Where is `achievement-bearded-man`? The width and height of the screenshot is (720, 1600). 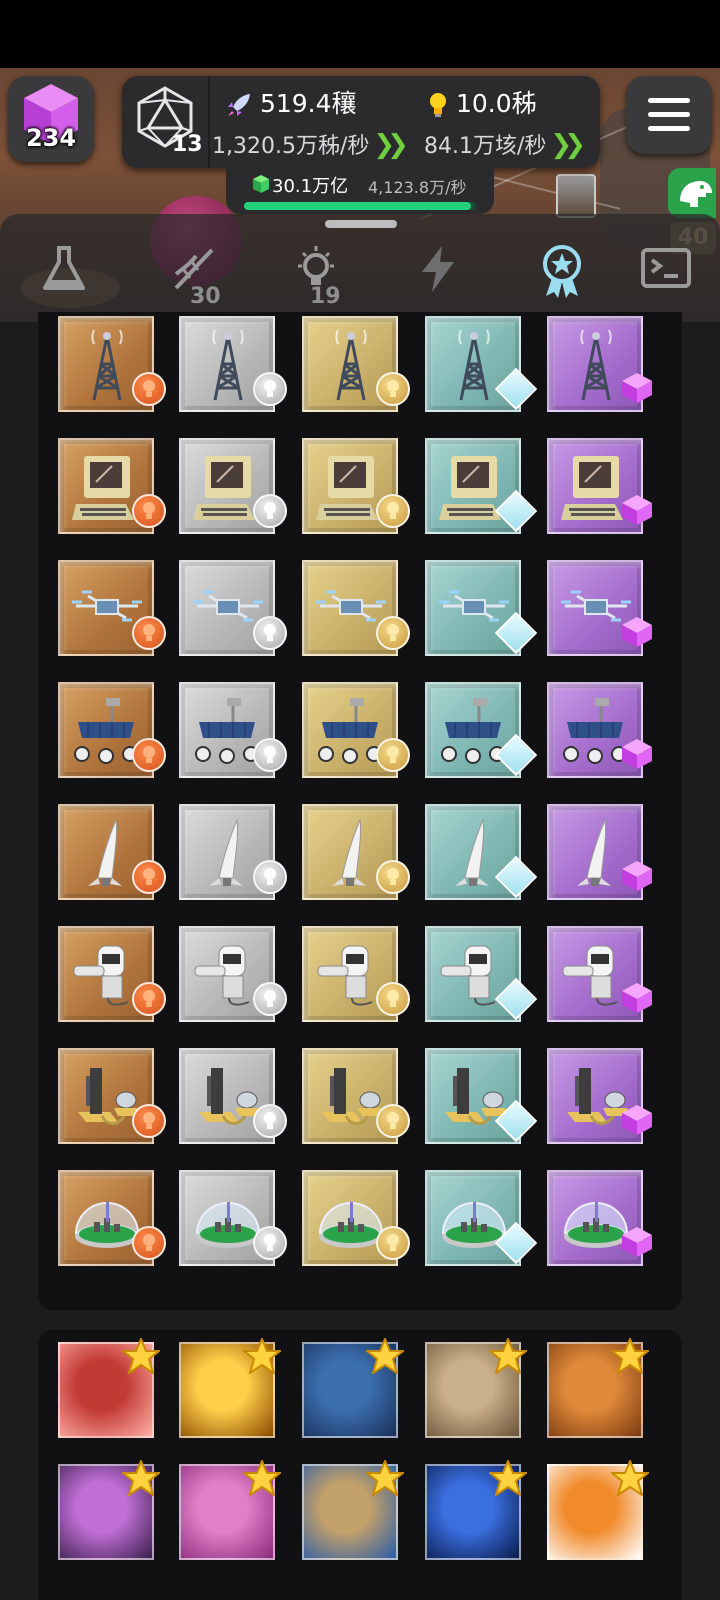
achievement-bearded-man is located at coordinates (476, 1388).